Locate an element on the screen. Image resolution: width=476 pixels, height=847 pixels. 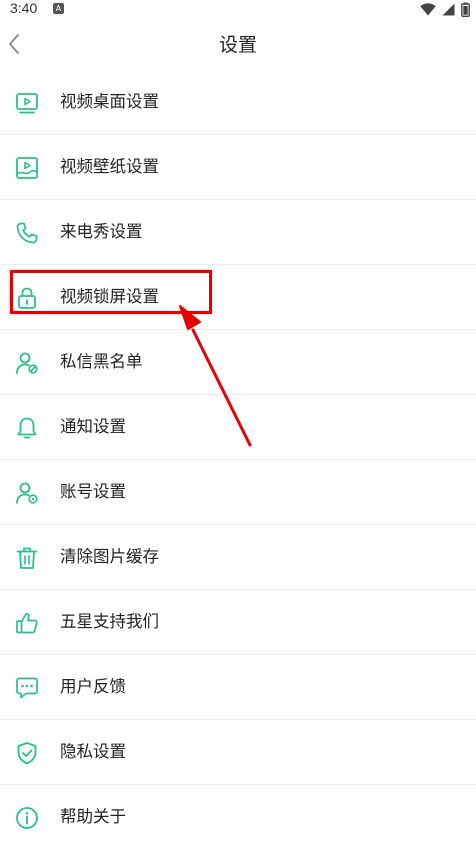
page-title: 设置 is located at coordinates (237, 45).